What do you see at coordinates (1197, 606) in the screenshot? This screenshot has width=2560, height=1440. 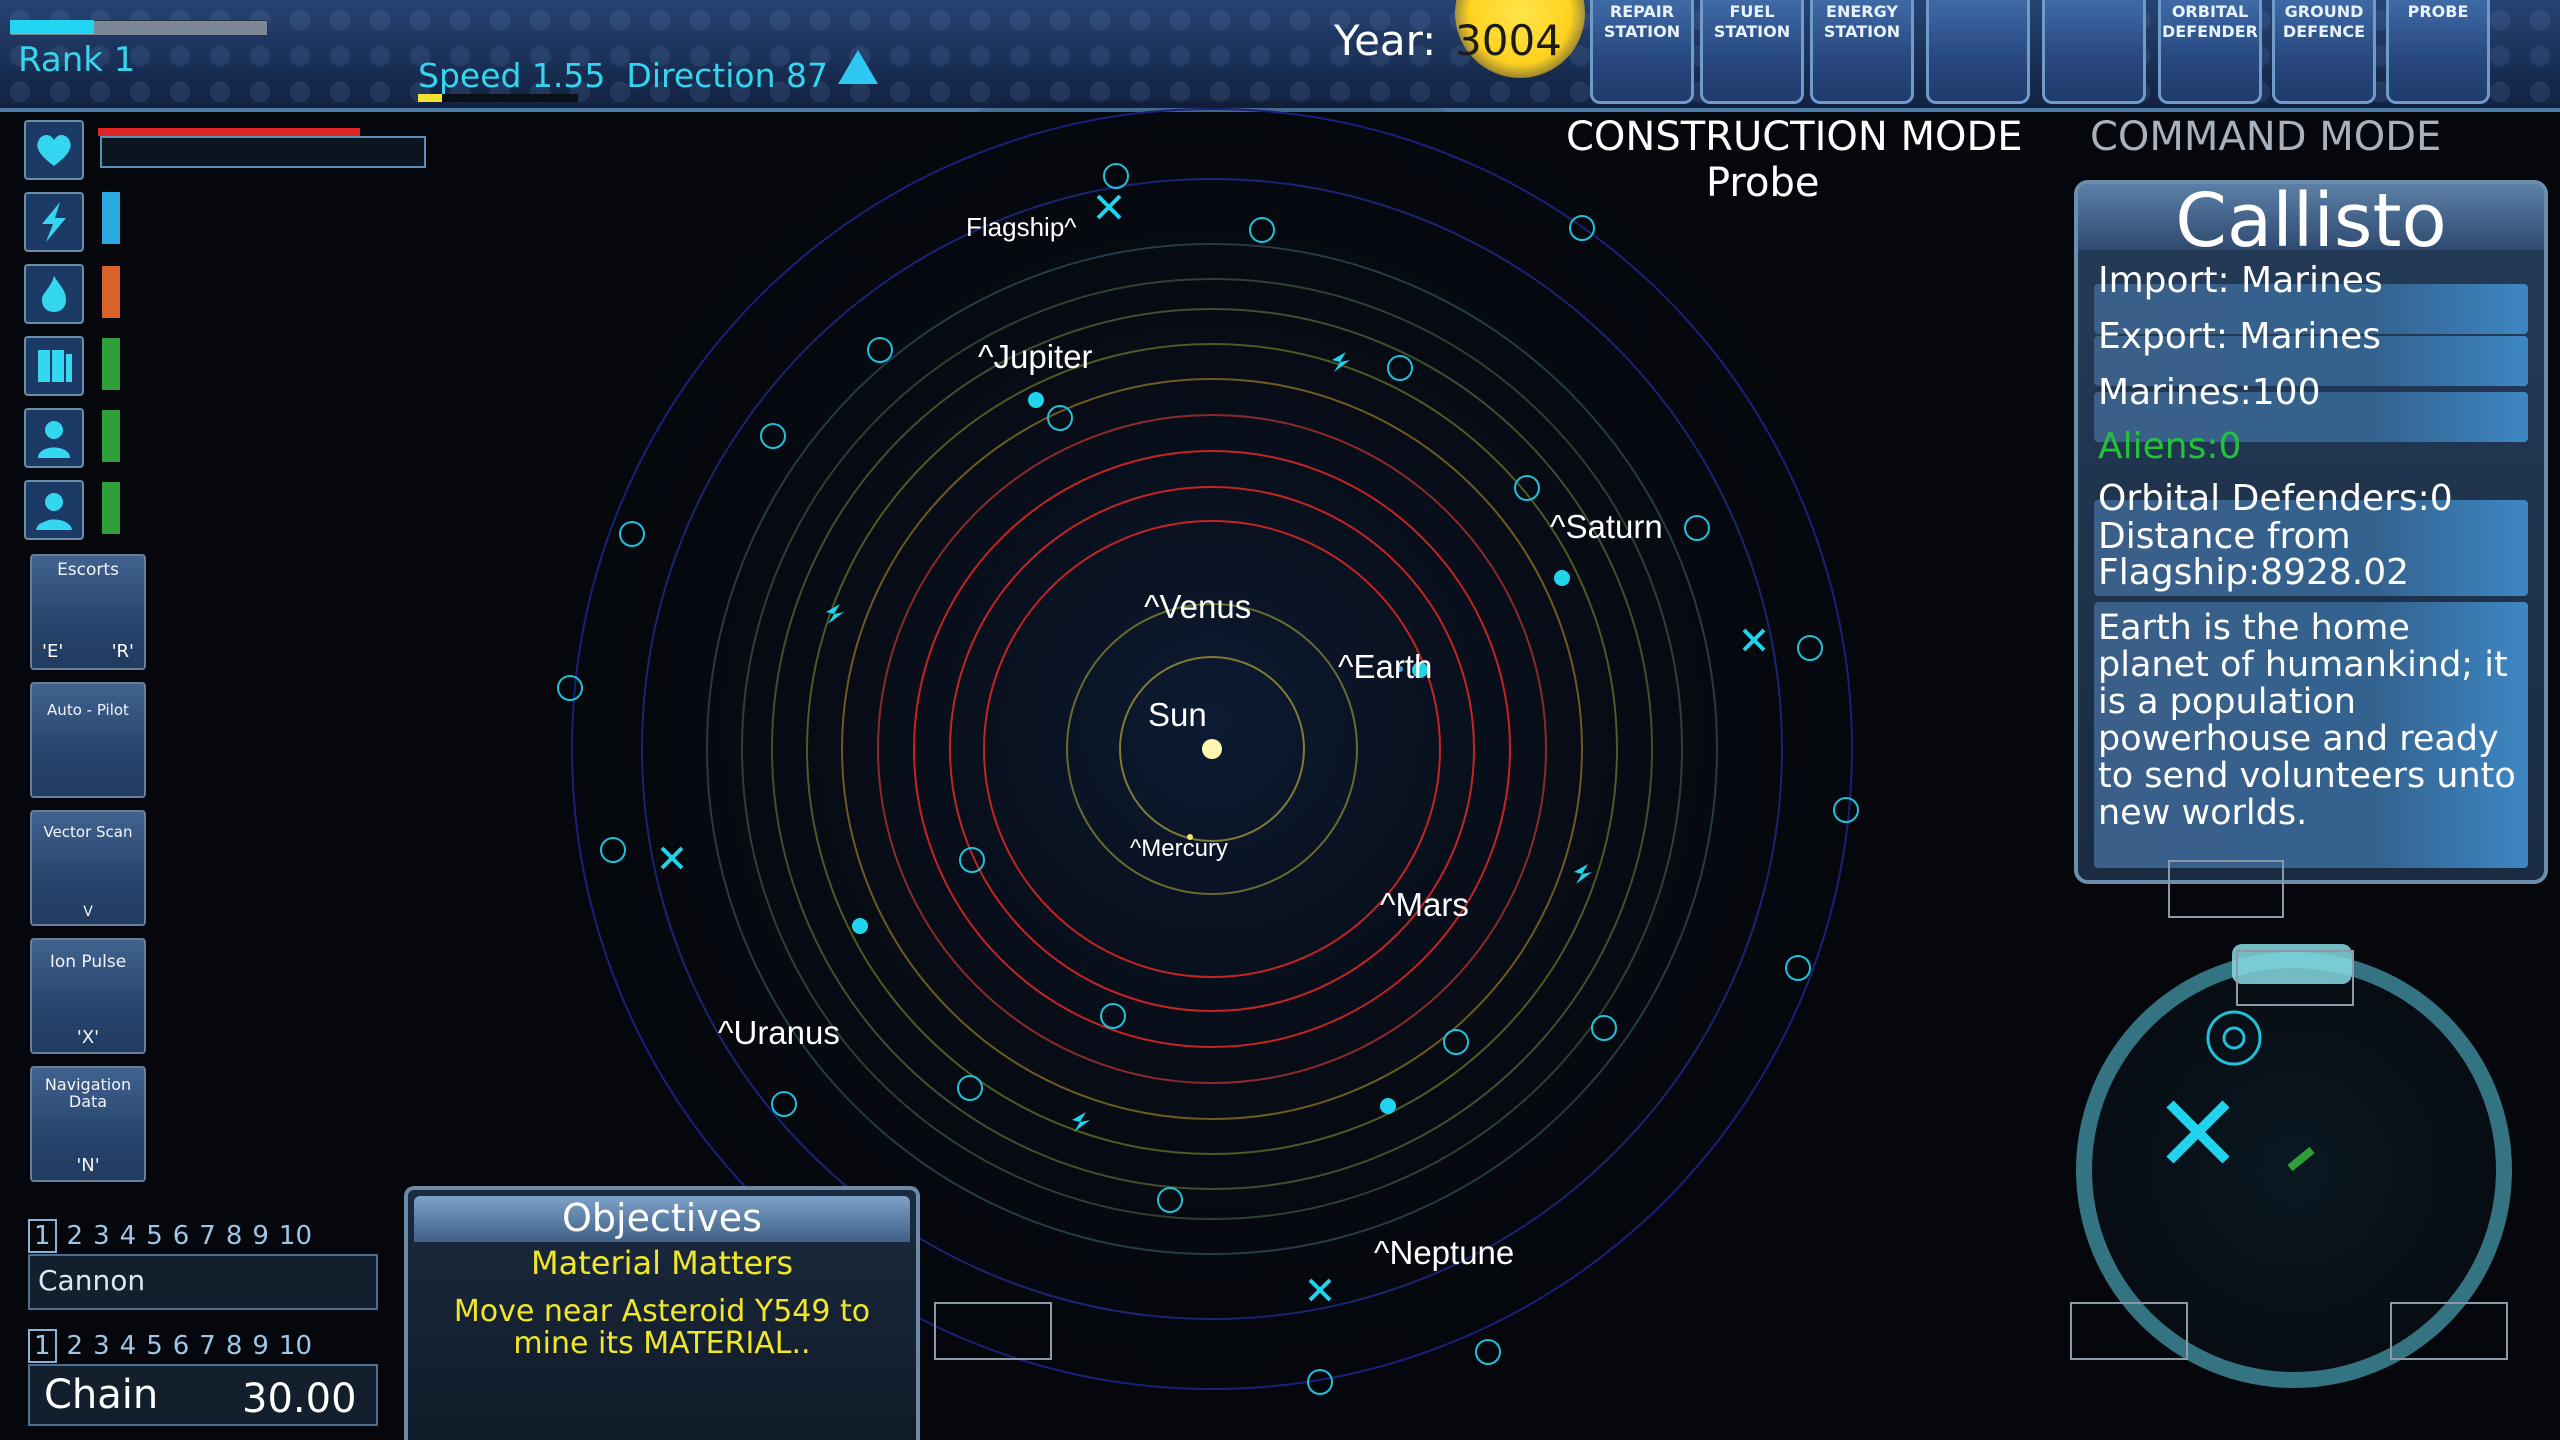 I see `label-venus: ^Venus` at bounding box center [1197, 606].